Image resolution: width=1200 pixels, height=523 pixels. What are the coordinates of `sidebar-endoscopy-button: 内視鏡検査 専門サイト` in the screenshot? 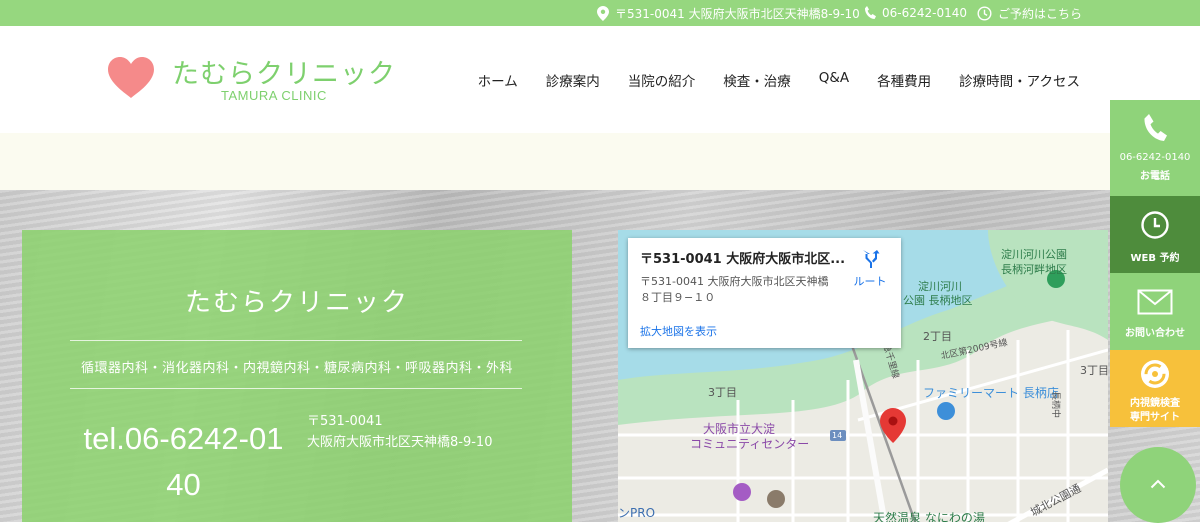 It's located at (1155, 388).